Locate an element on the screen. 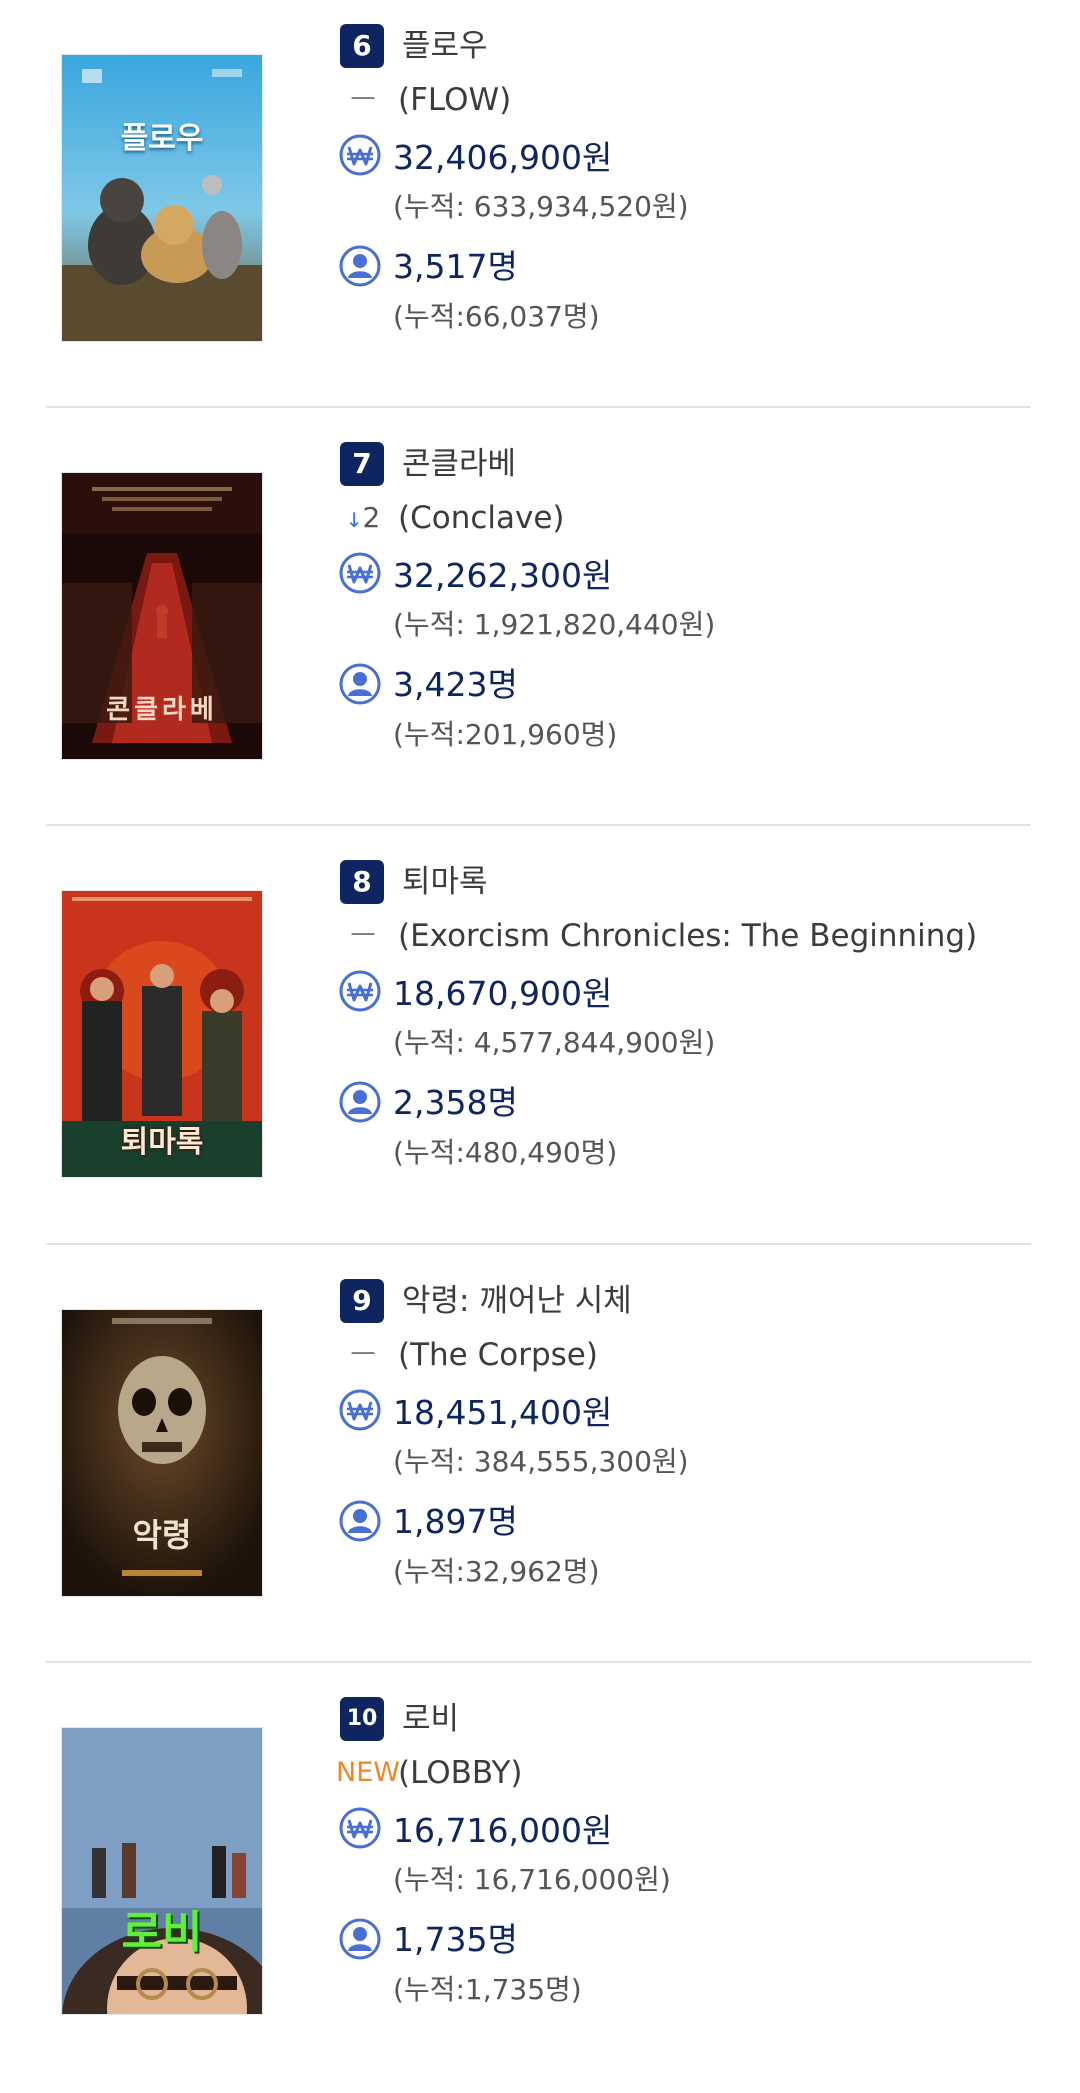  cumulative-sales: (누적: 16,716,000원) is located at coordinates (532, 1879).